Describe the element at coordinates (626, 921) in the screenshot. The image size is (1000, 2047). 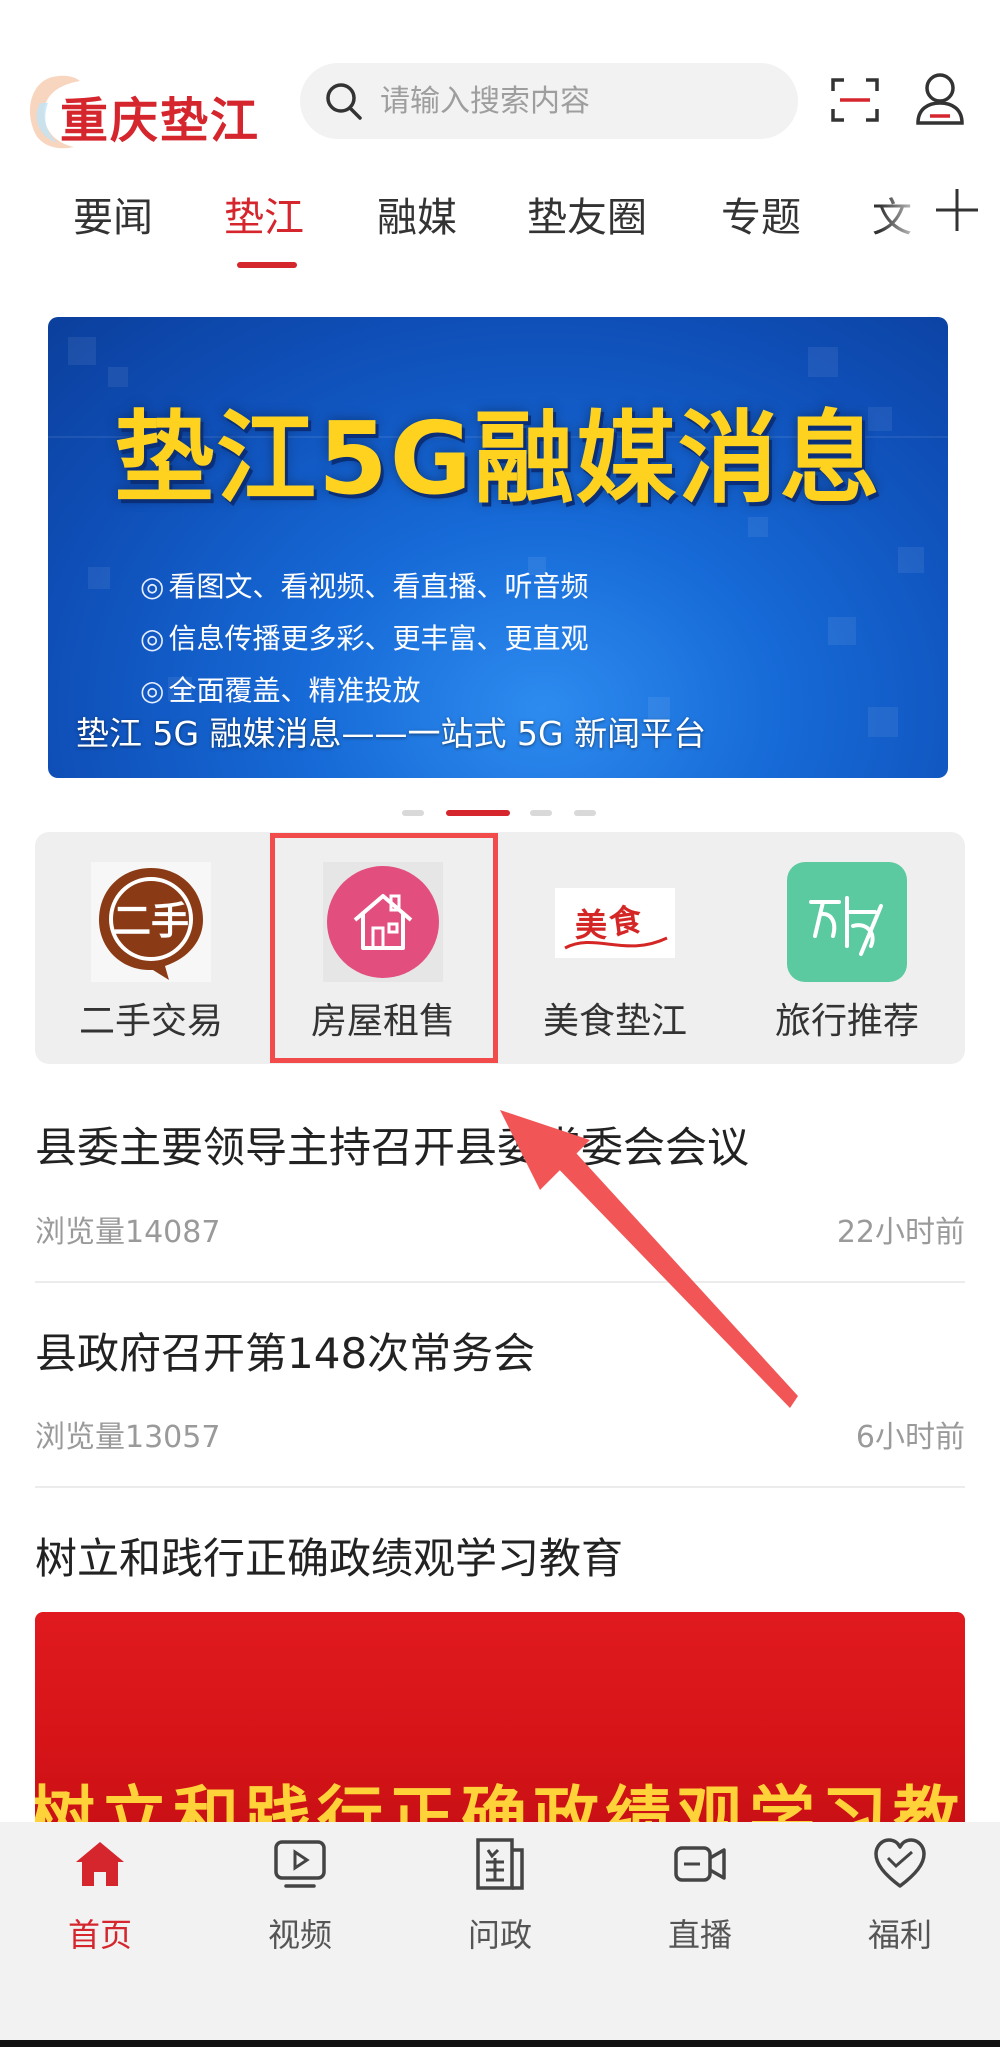
I see `svg-text: 食` at that location.